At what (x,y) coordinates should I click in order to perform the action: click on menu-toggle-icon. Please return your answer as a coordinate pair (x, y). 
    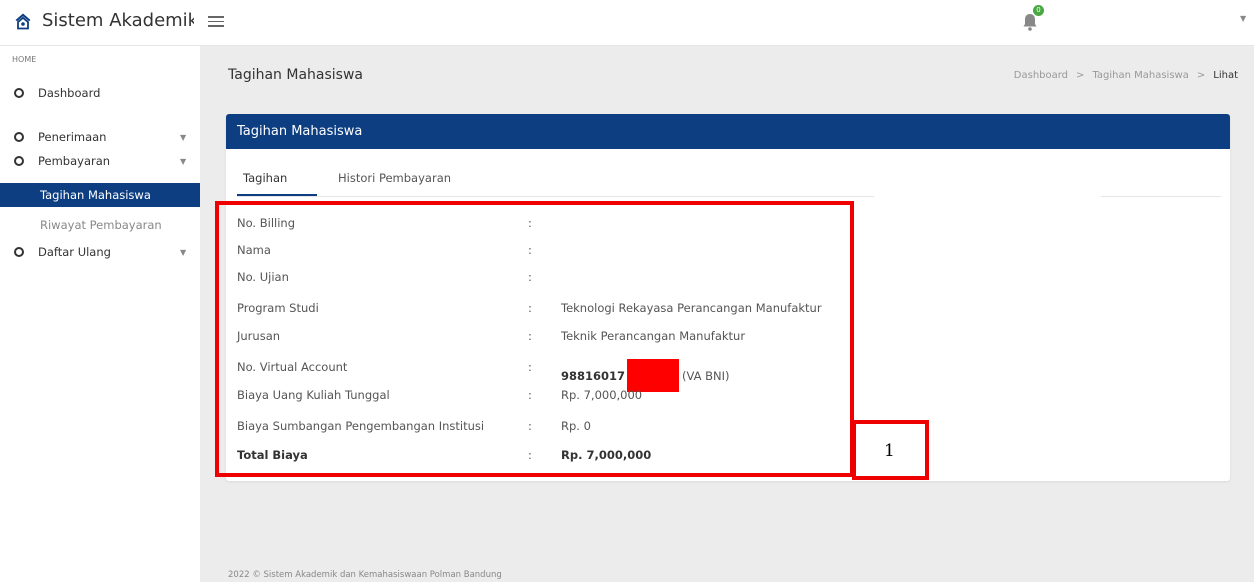
    Looking at the image, I should click on (216, 21).